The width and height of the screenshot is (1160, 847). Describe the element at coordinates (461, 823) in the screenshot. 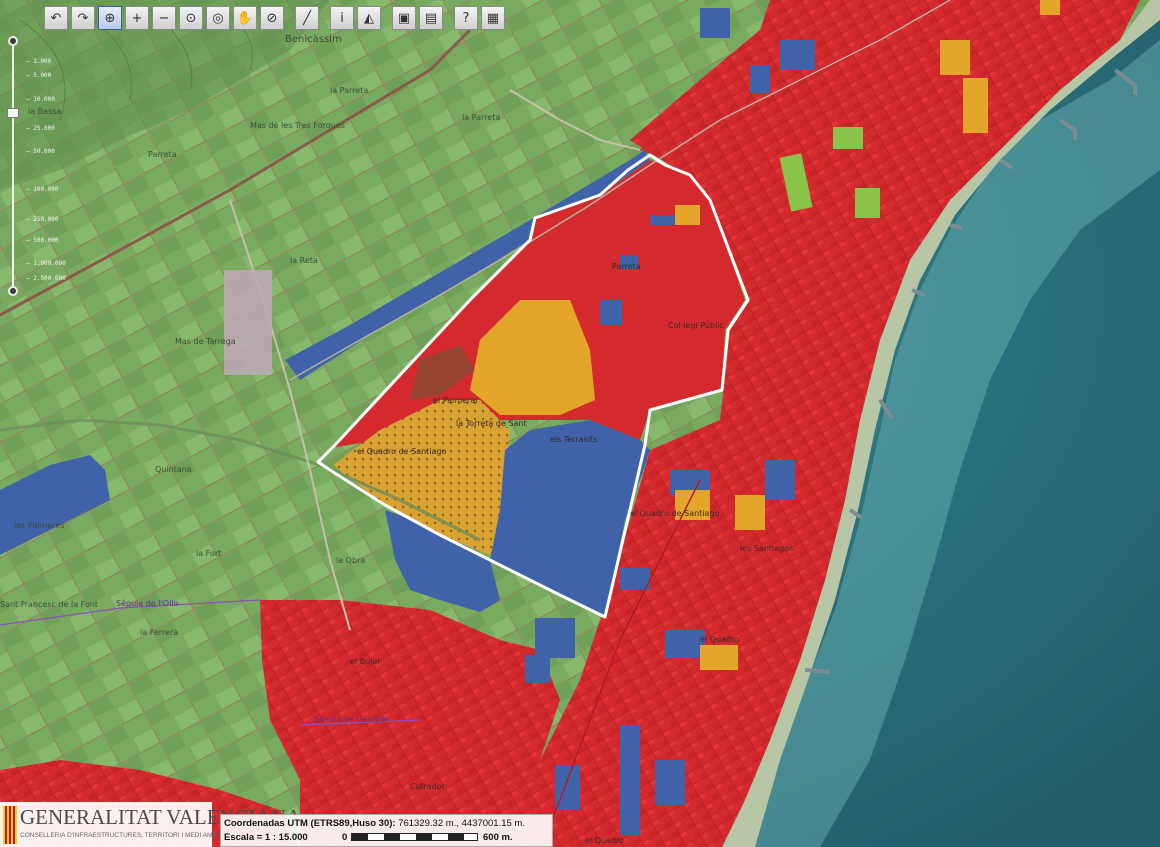

I see `coordinates-value: 761329.32 m., 4437001.15 m.` at that location.